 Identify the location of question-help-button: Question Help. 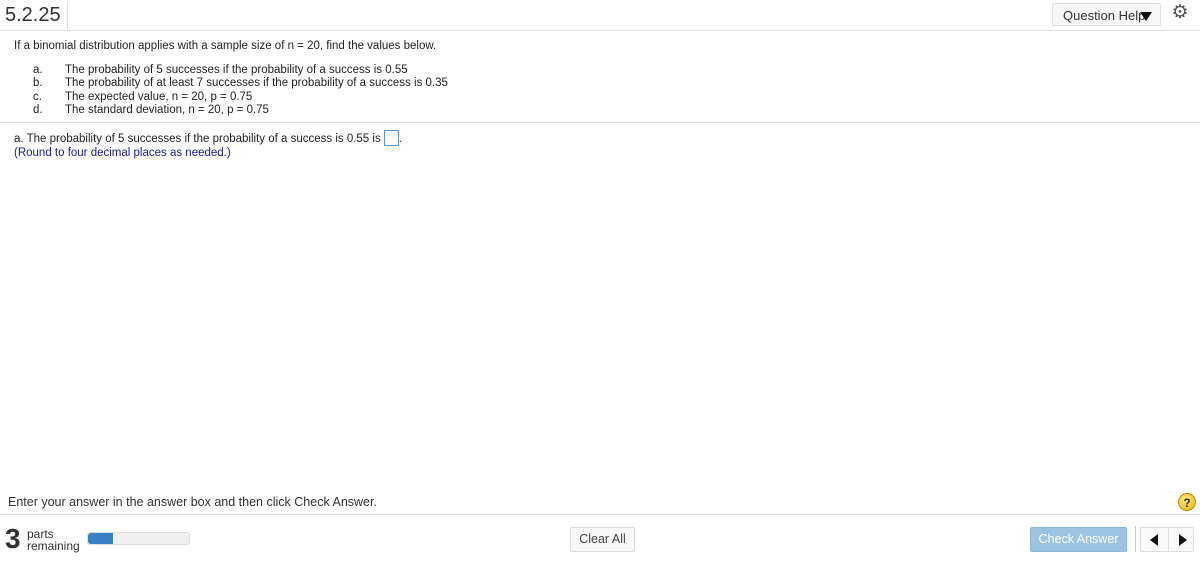
(1106, 14).